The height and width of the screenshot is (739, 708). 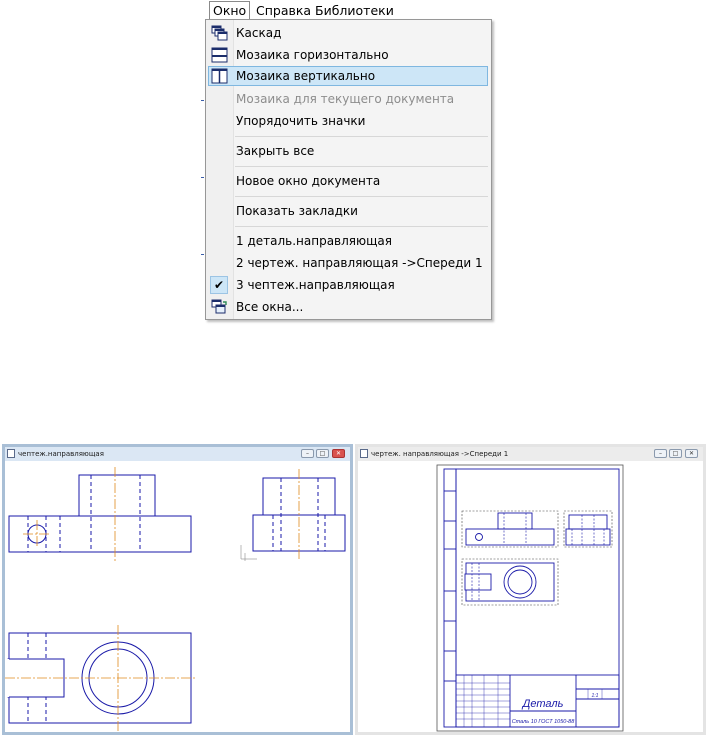 What do you see at coordinates (348, 151) in the screenshot?
I see `menu-item-close-all: Закрыть все` at bounding box center [348, 151].